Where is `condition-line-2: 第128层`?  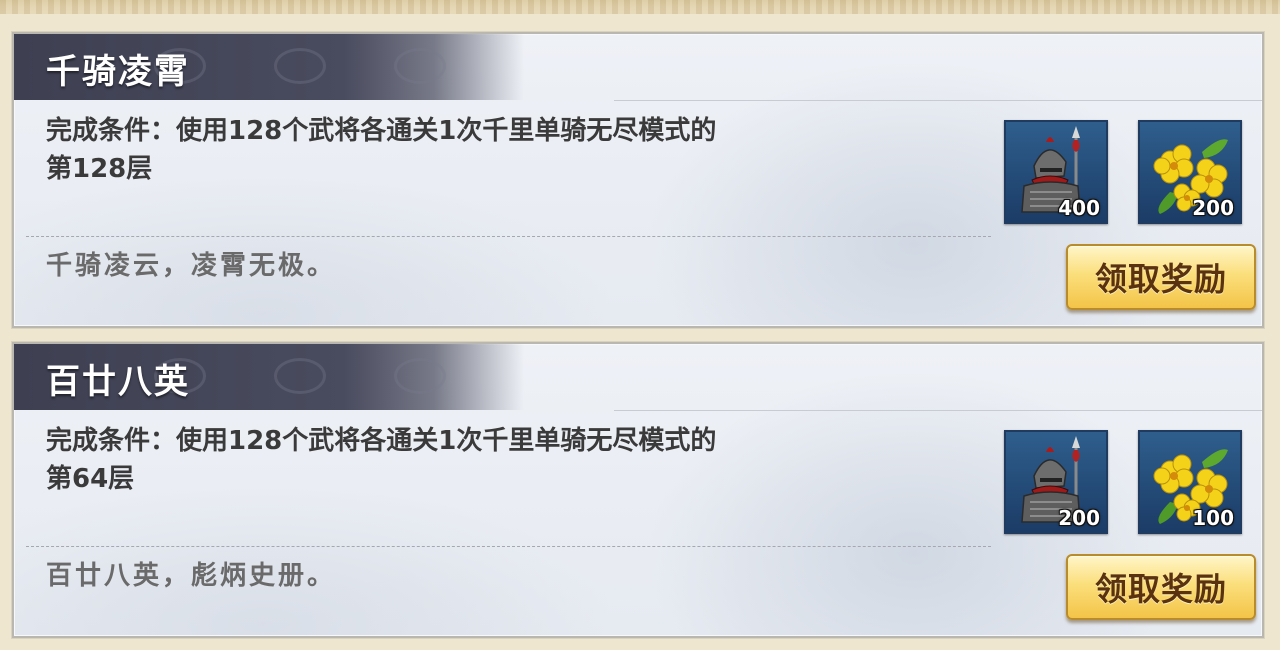 condition-line-2: 第128层 is located at coordinates (99, 169).